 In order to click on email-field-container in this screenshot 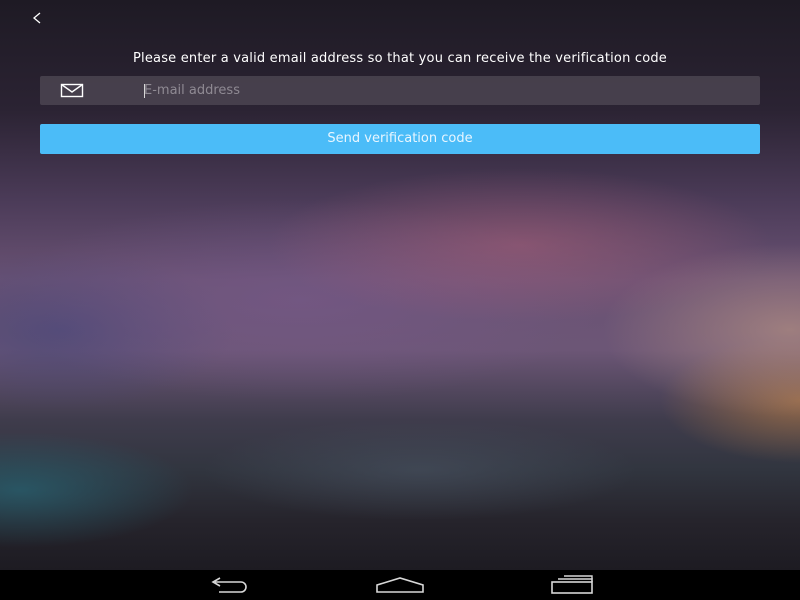, I will do `click(400, 90)`.